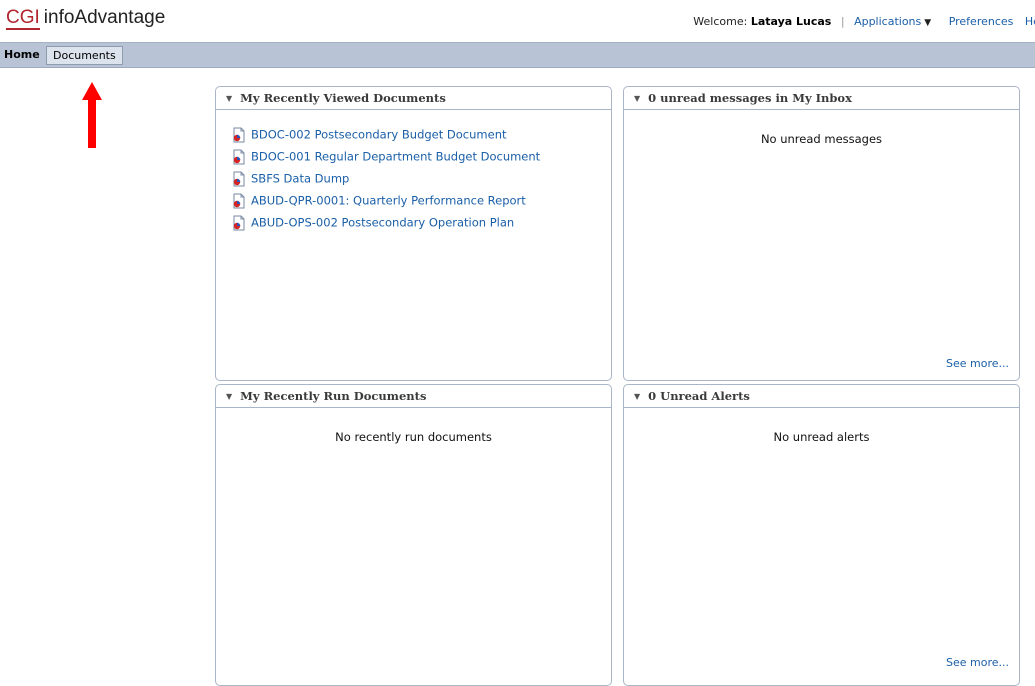 The height and width of the screenshot is (686, 1035). I want to click on logo-name: infoAdvantage, so click(104, 17).